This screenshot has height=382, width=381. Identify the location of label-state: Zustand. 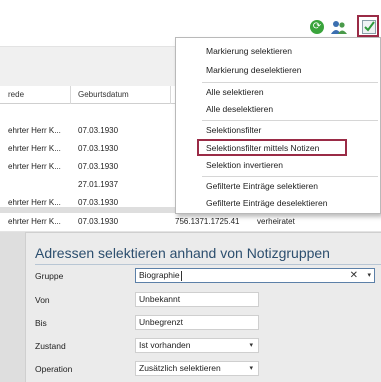
(50, 346).